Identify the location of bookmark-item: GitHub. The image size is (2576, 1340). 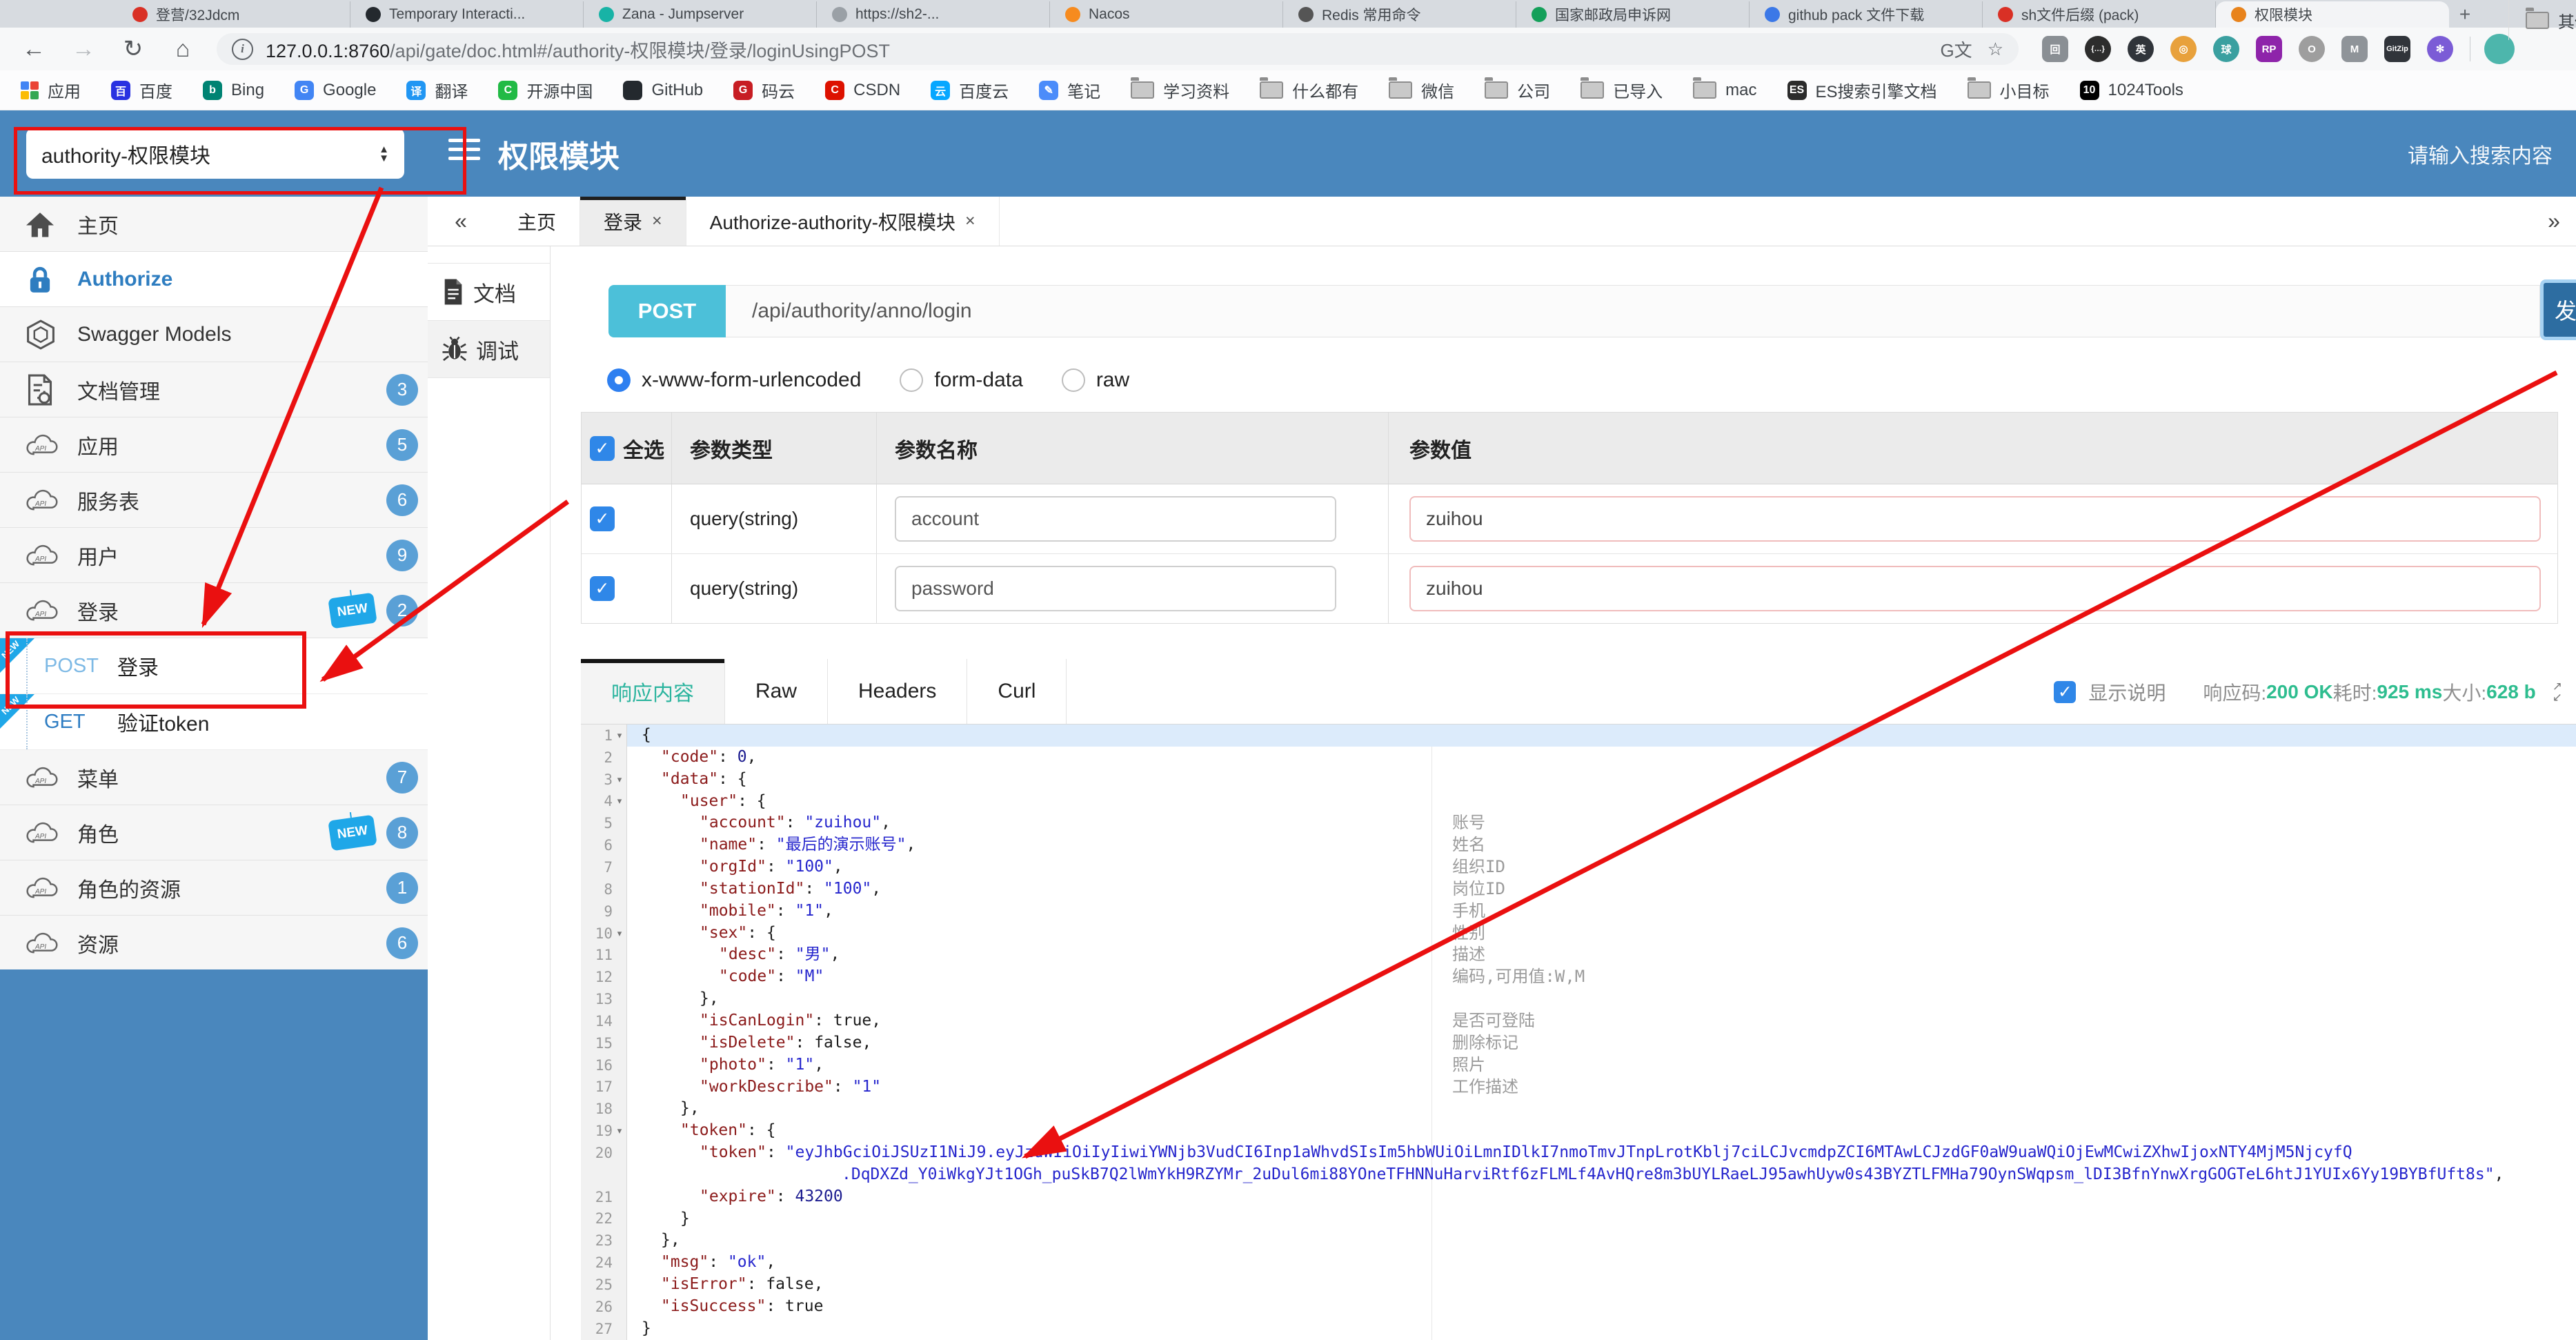
(663, 90).